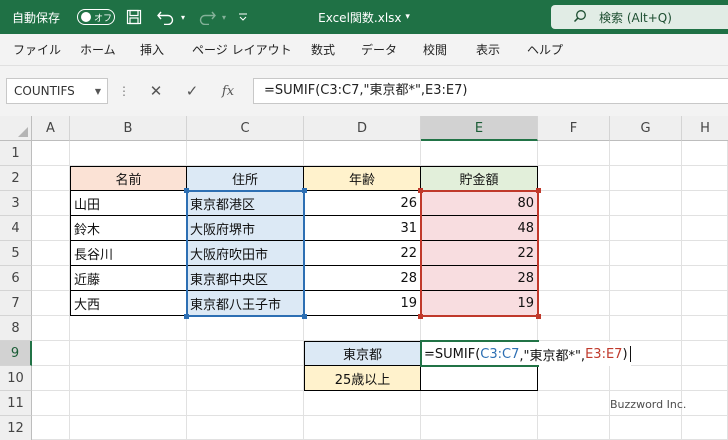 This screenshot has height=440, width=728. Describe the element at coordinates (128, 178) in the screenshot. I see `header-cell-name: 名前` at that location.